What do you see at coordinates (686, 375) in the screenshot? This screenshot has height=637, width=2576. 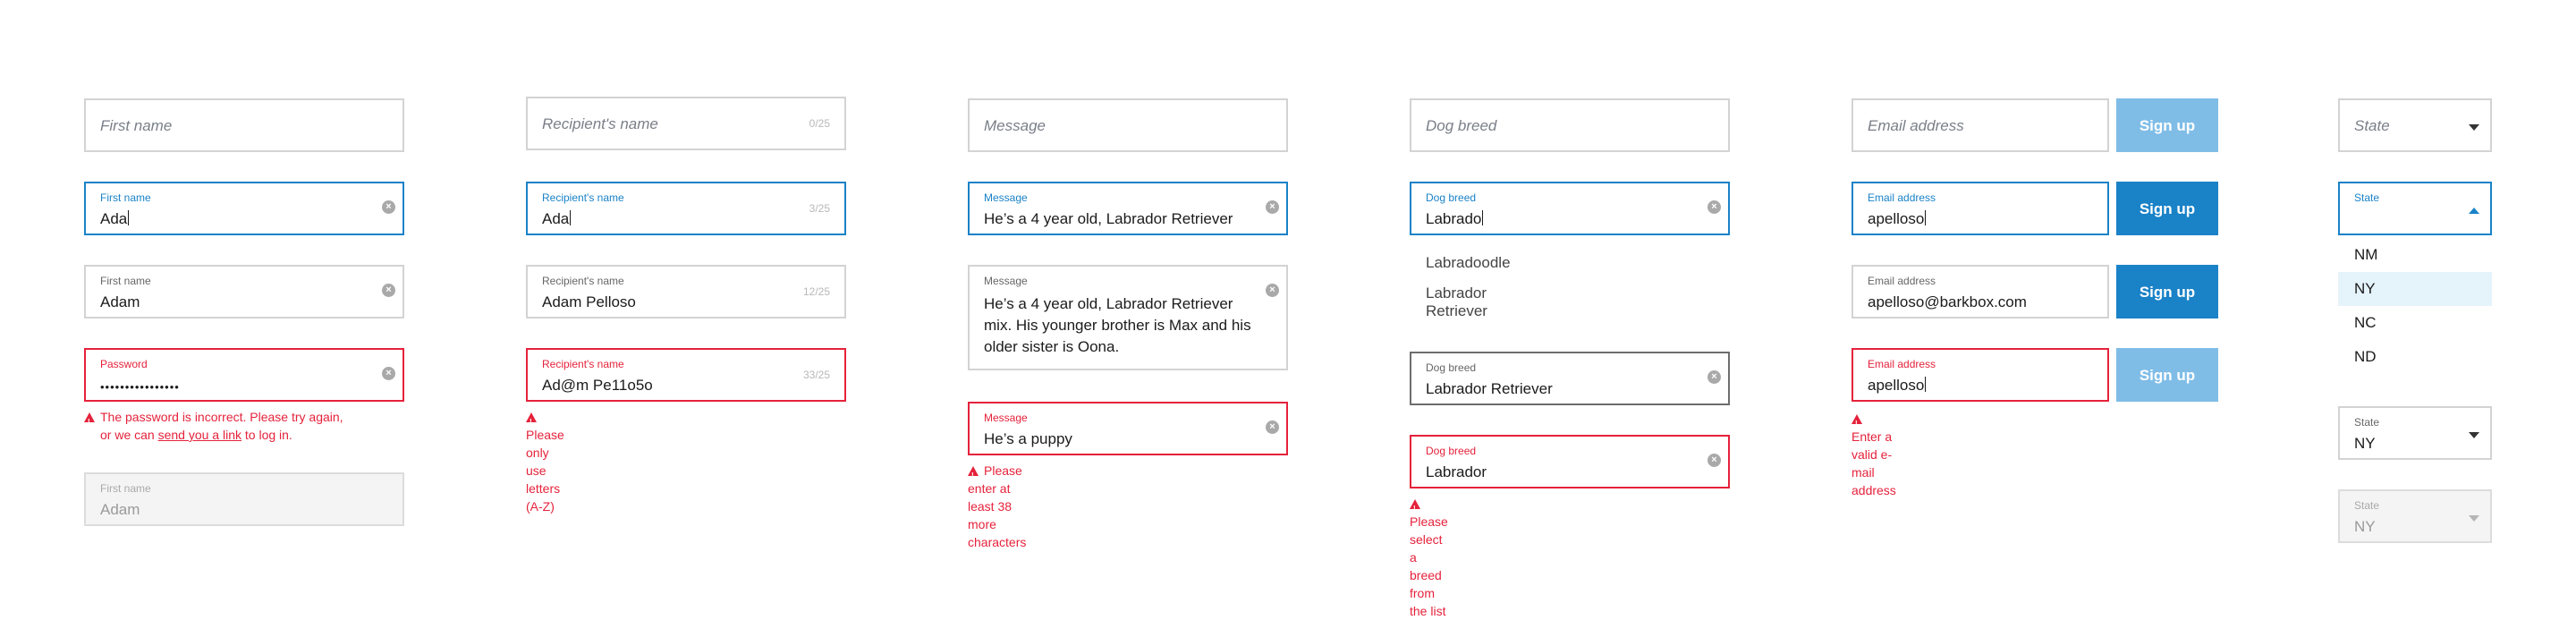 I see `recipient-field-error: Recipient's name Ad@m Pe11o5o 33/25` at bounding box center [686, 375].